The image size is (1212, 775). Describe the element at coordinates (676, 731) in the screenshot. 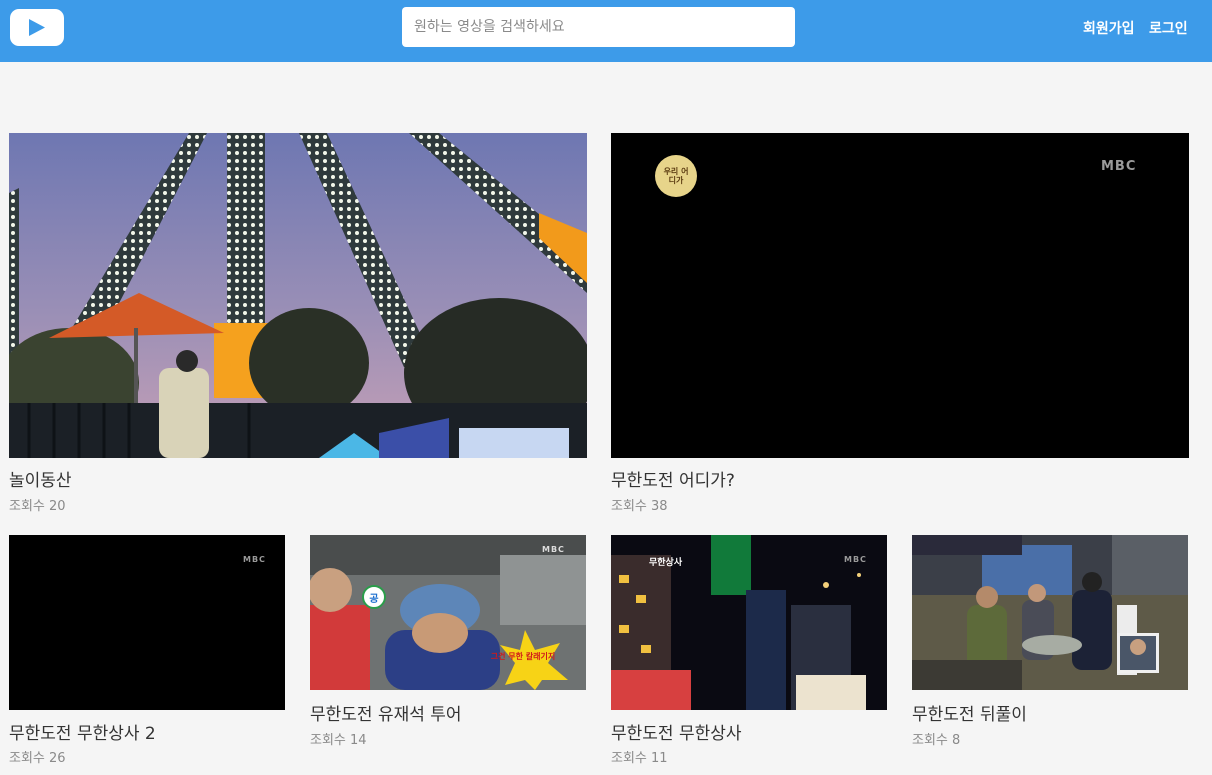

I see `video-title: 무한도전 무한상사` at that location.